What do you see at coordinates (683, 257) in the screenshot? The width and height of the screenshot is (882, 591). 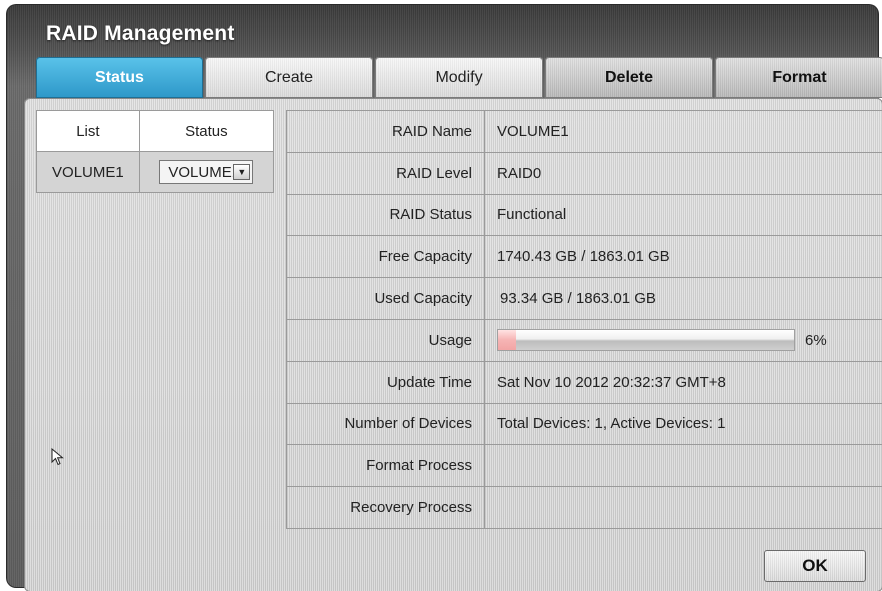 I see `free-capacity-value: 1740.43 GB / 1863.01 GB` at bounding box center [683, 257].